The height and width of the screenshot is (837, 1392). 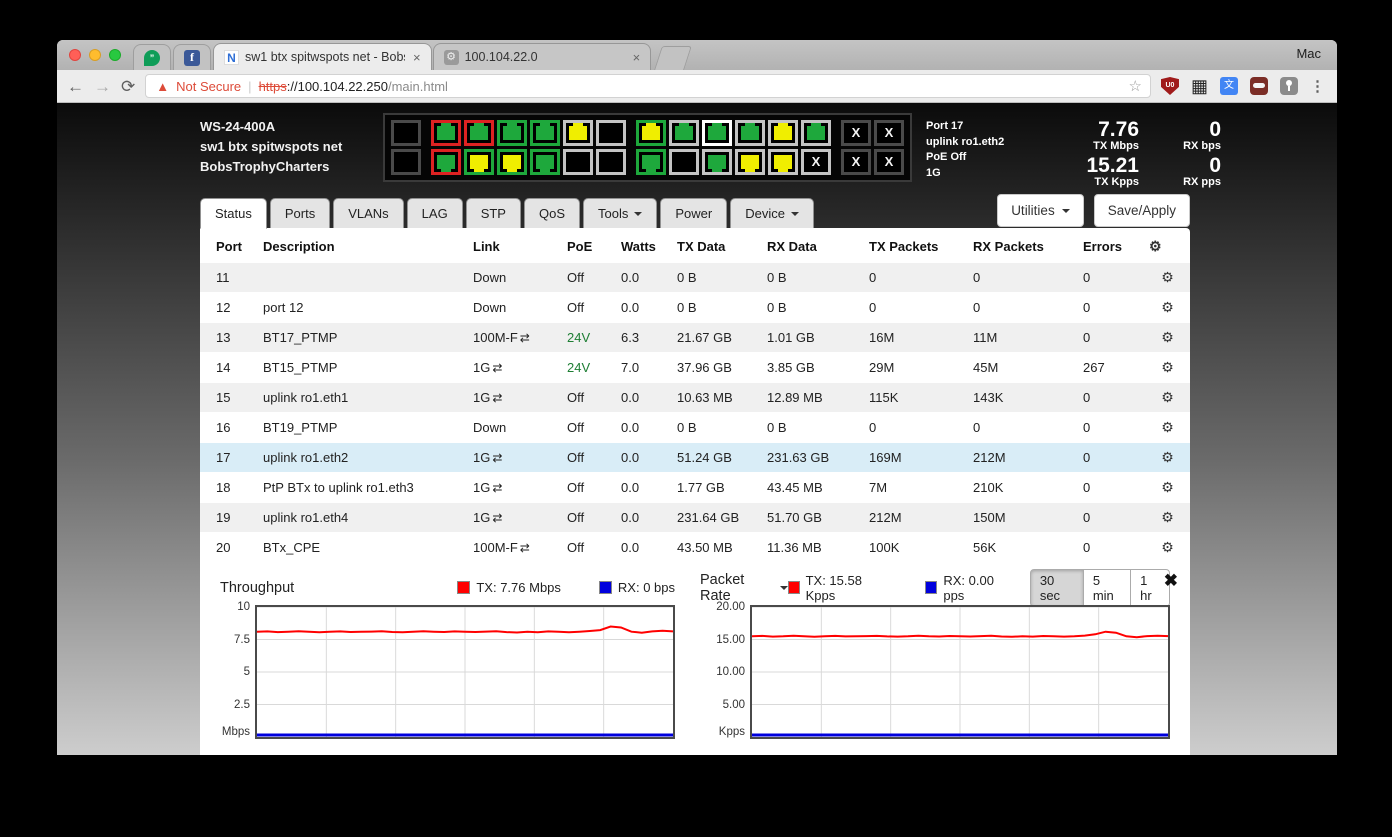 I want to click on cell-watts: 6.3, so click(x=639, y=337).